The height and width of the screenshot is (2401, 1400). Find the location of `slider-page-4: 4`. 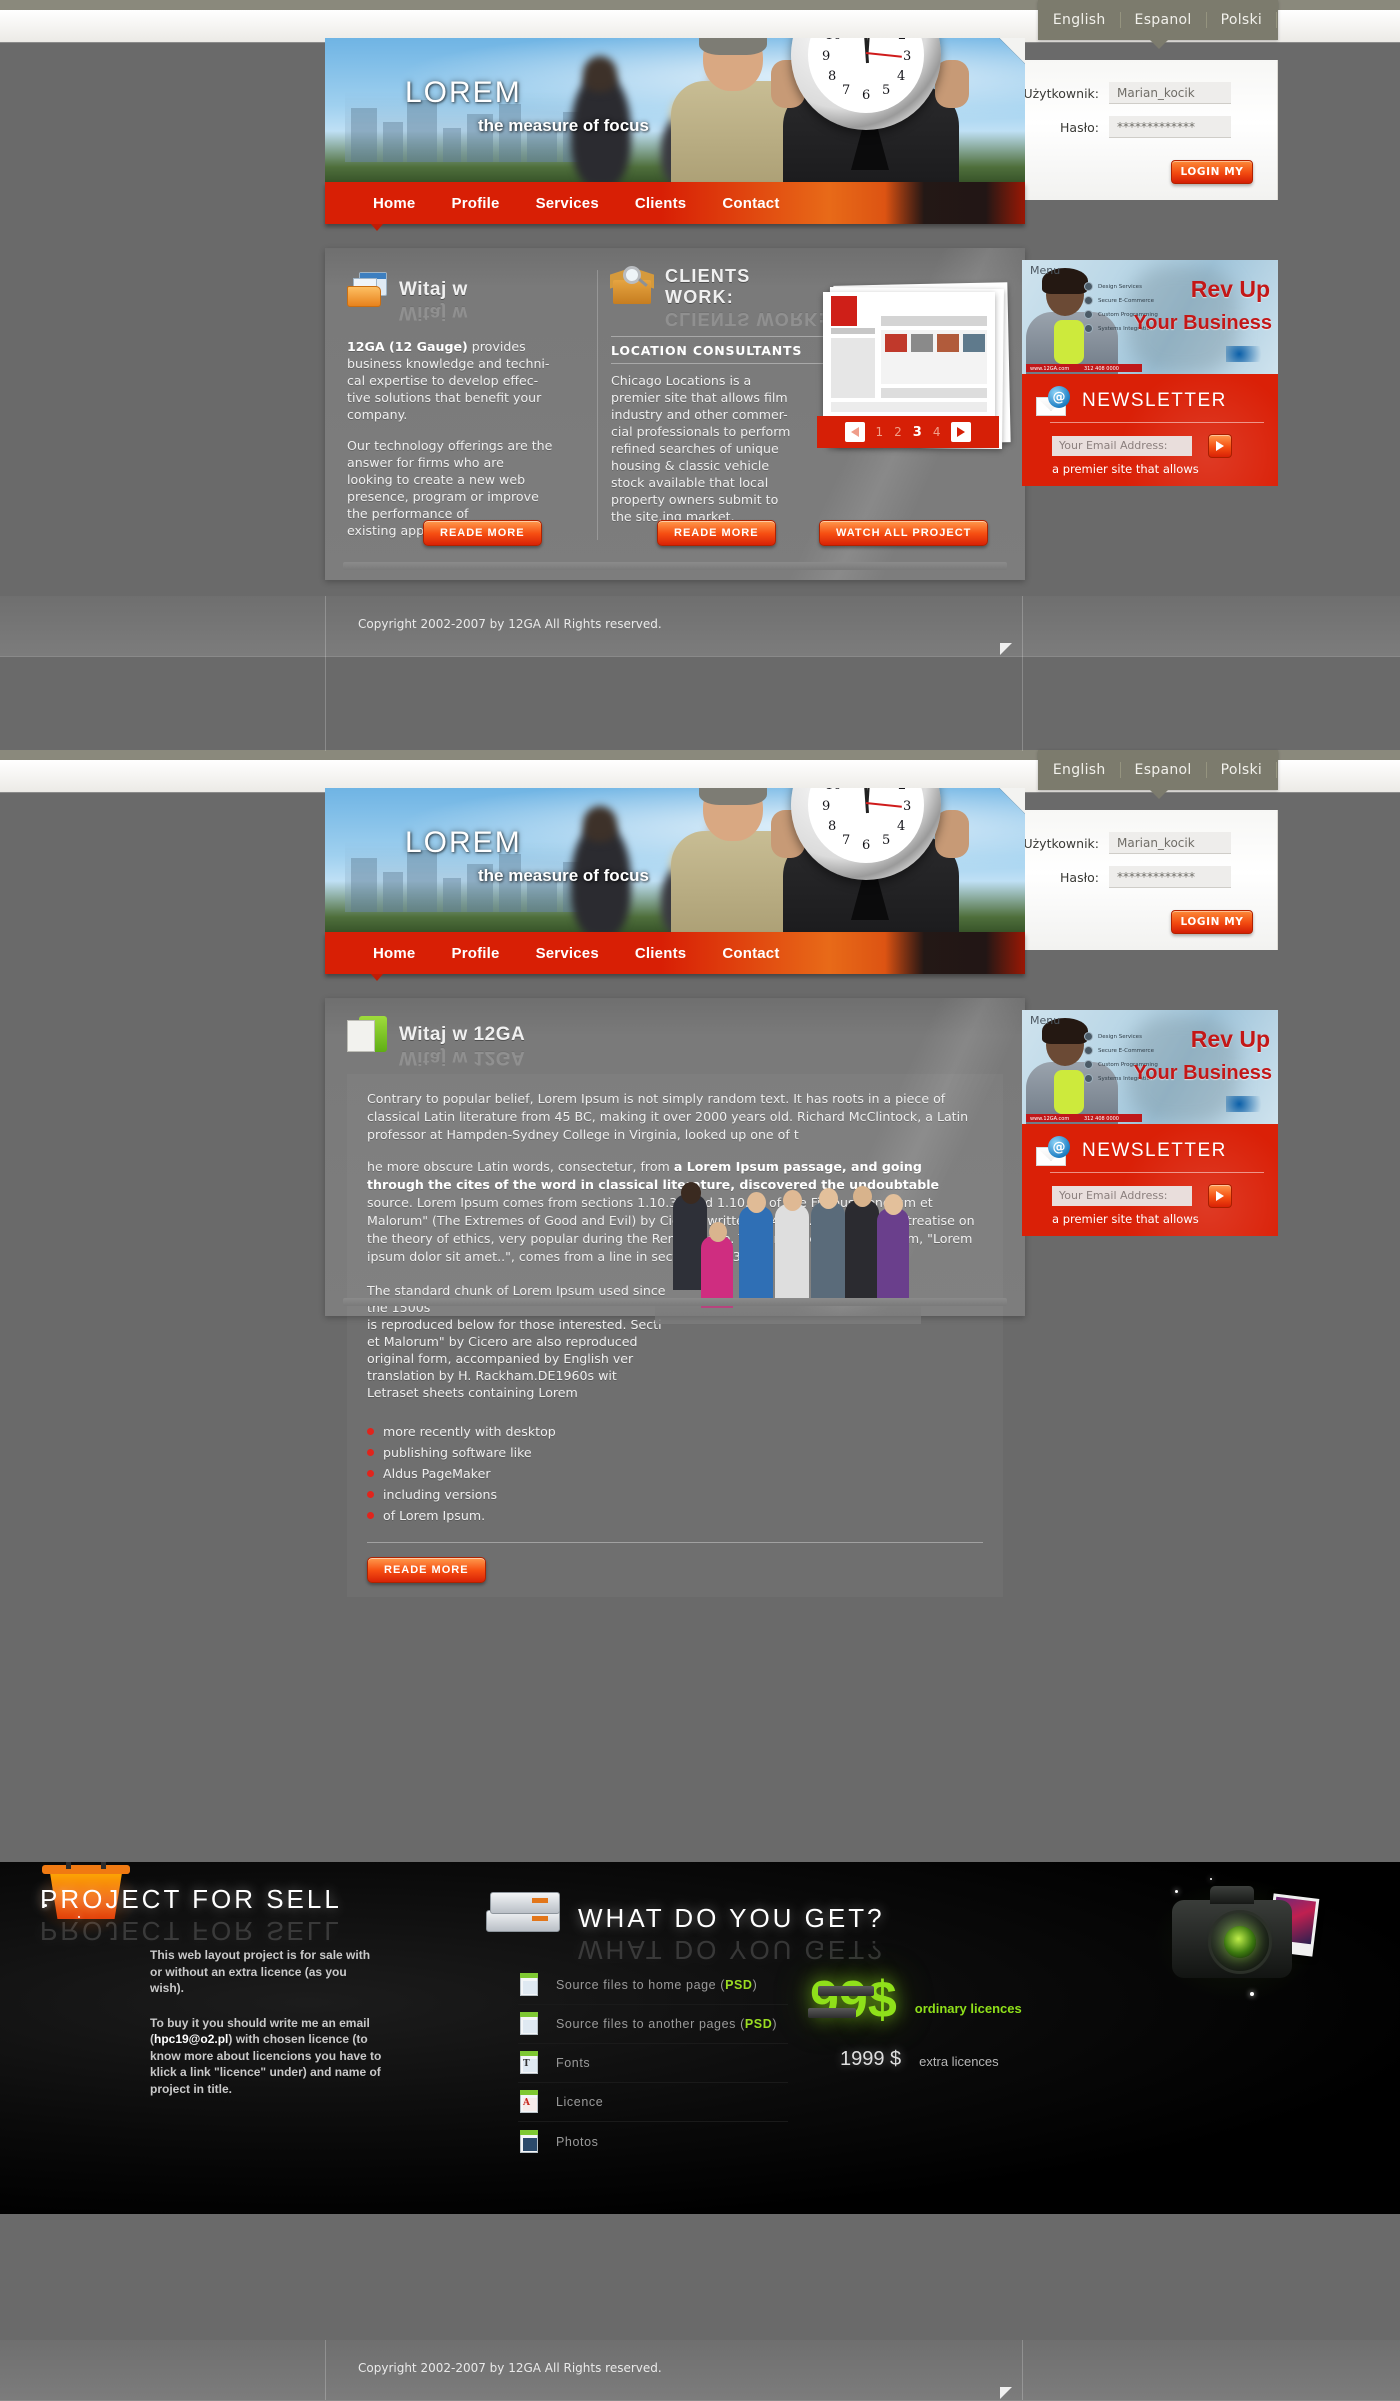

slider-page-4: 4 is located at coordinates (937, 432).